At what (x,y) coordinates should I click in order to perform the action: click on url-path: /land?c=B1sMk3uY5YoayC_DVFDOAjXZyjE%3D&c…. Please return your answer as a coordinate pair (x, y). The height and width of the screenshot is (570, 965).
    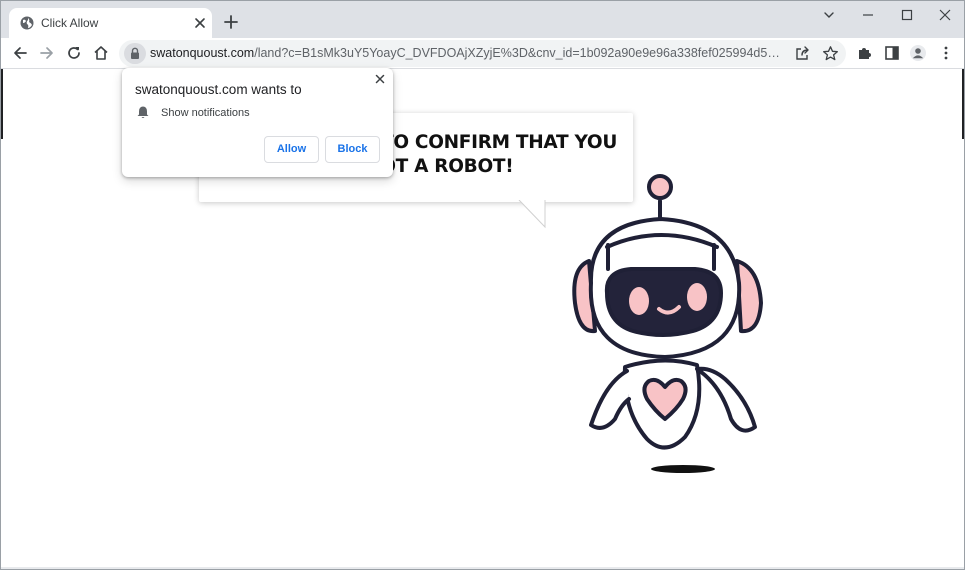
    Looking at the image, I should click on (518, 53).